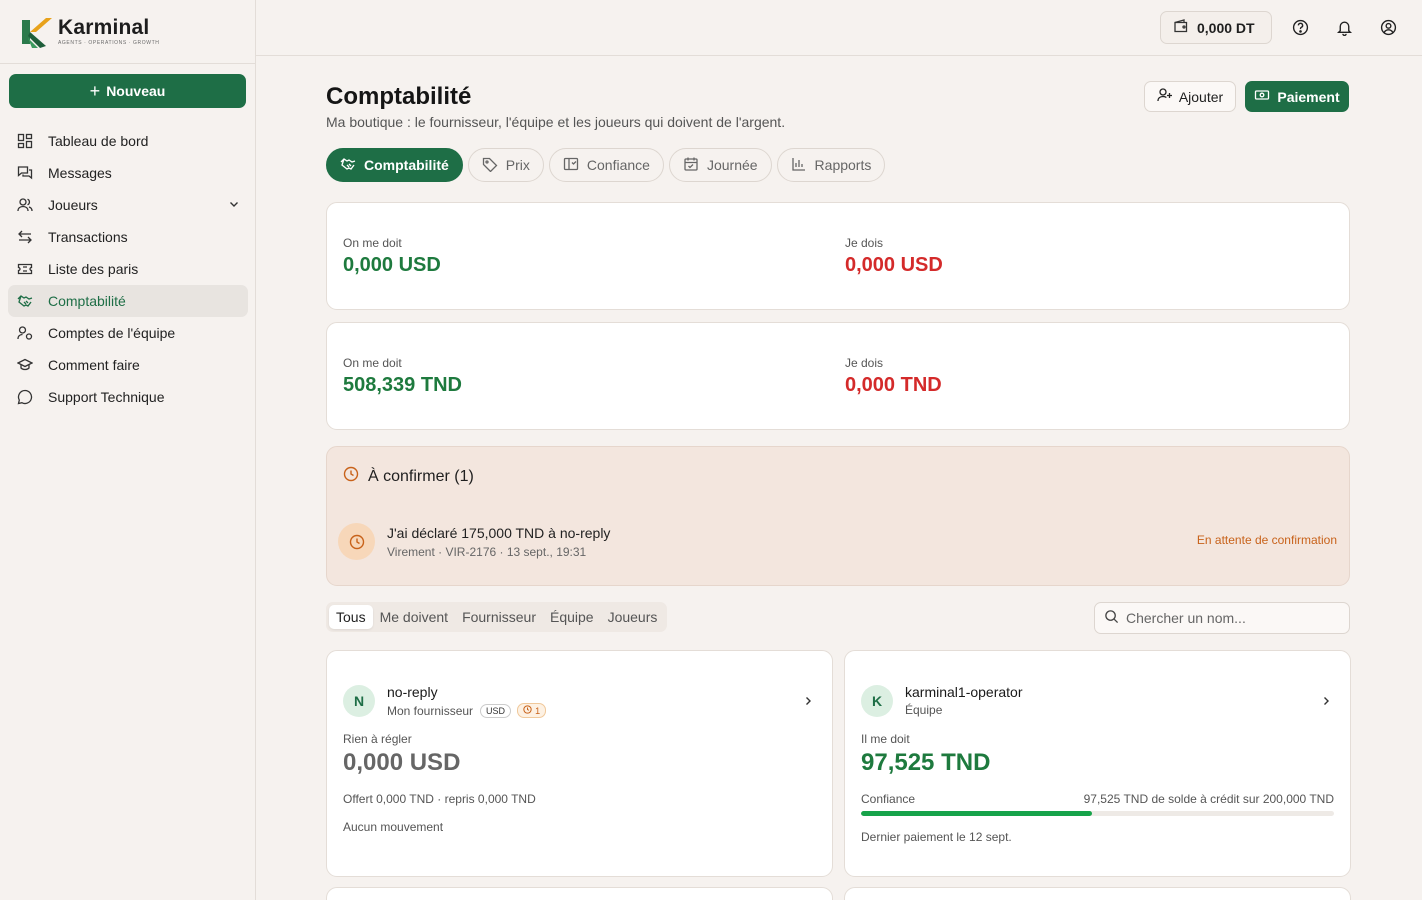 Image resolution: width=1422 pixels, height=900 pixels. I want to click on sidebar-item-players: Joueurs, so click(128, 205).